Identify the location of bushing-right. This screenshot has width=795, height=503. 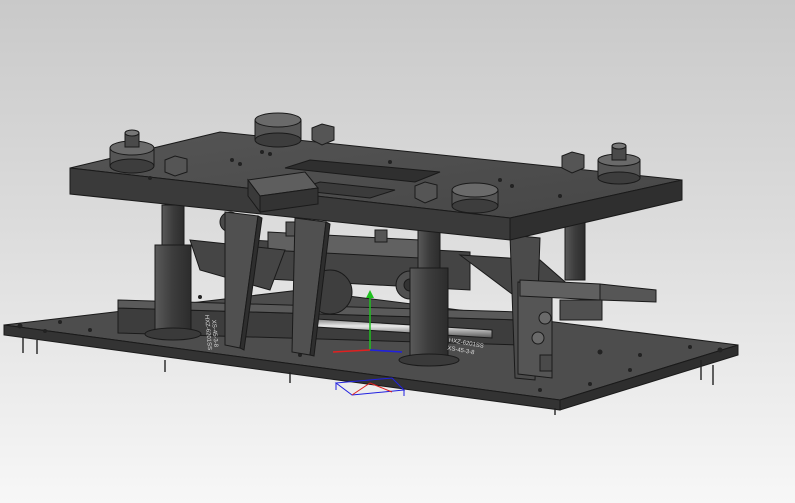
(619, 163).